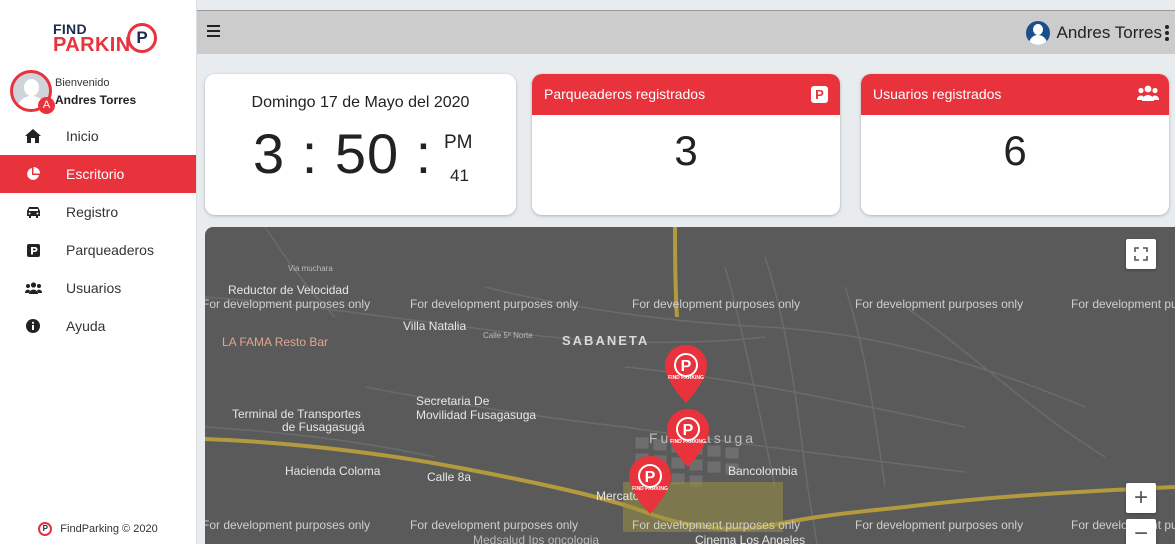  I want to click on map-label: Secretaria De, so click(453, 401).